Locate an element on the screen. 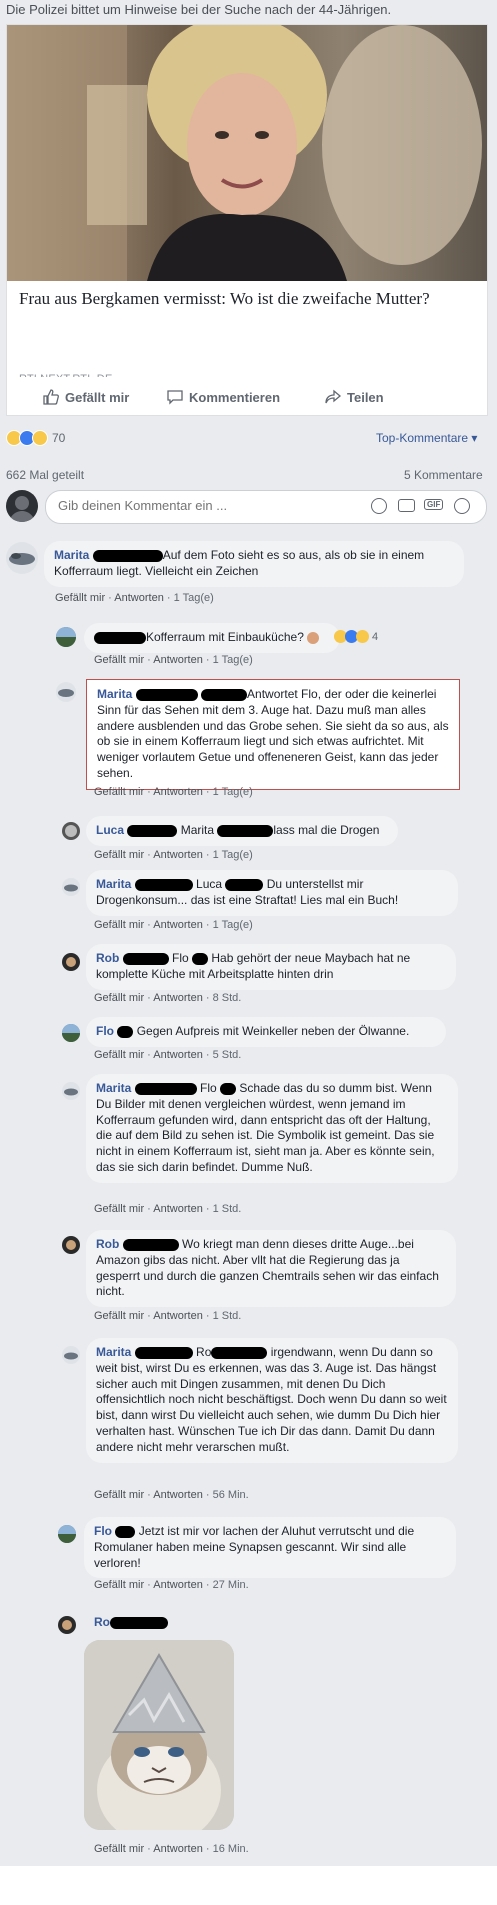 This screenshot has width=497, height=1905. share-count: 662 Mal geteilt is located at coordinates (45, 475).